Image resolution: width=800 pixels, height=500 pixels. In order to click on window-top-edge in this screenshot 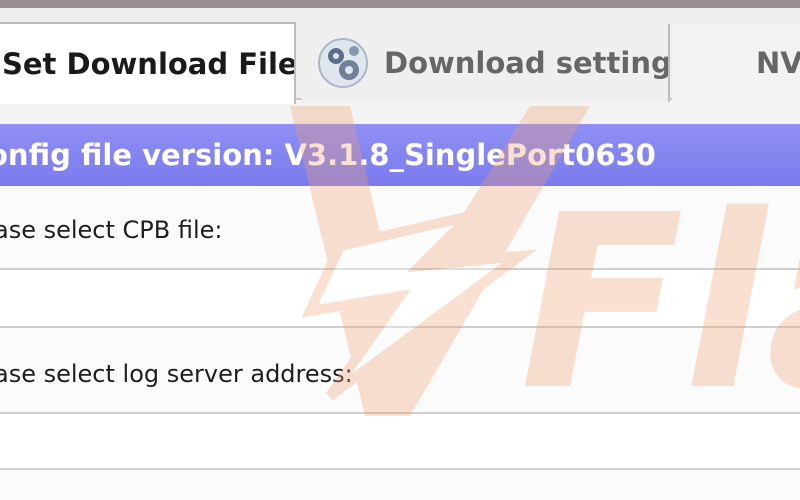, I will do `click(400, 4)`.